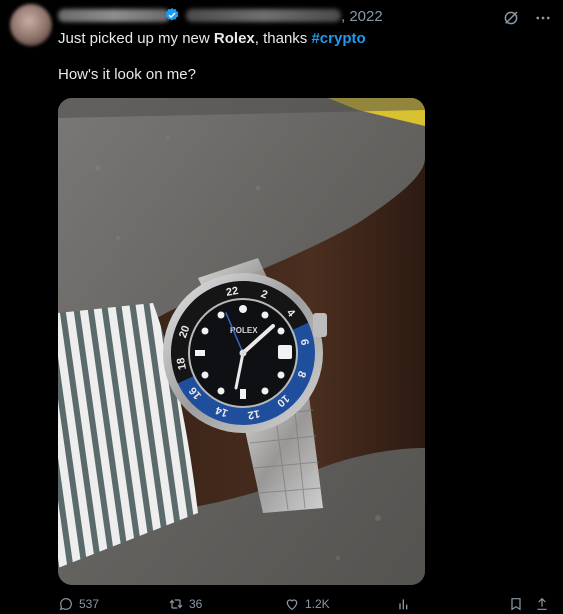 The image size is (563, 614). I want to click on tweet-date: , 2022, so click(362, 16).